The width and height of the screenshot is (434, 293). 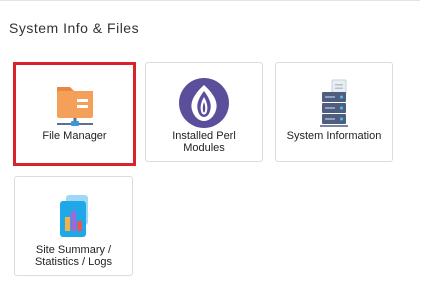 I want to click on tile-label: Site Summary / Statistics / Logs, so click(x=73, y=256).